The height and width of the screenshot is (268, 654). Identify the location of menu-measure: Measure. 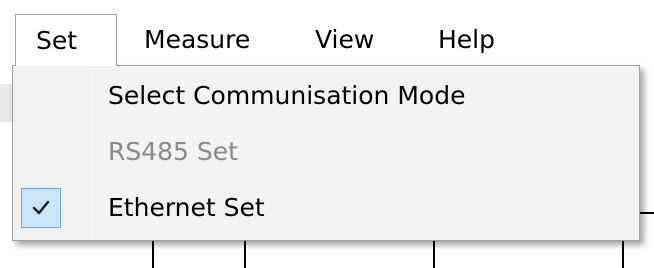
(197, 40).